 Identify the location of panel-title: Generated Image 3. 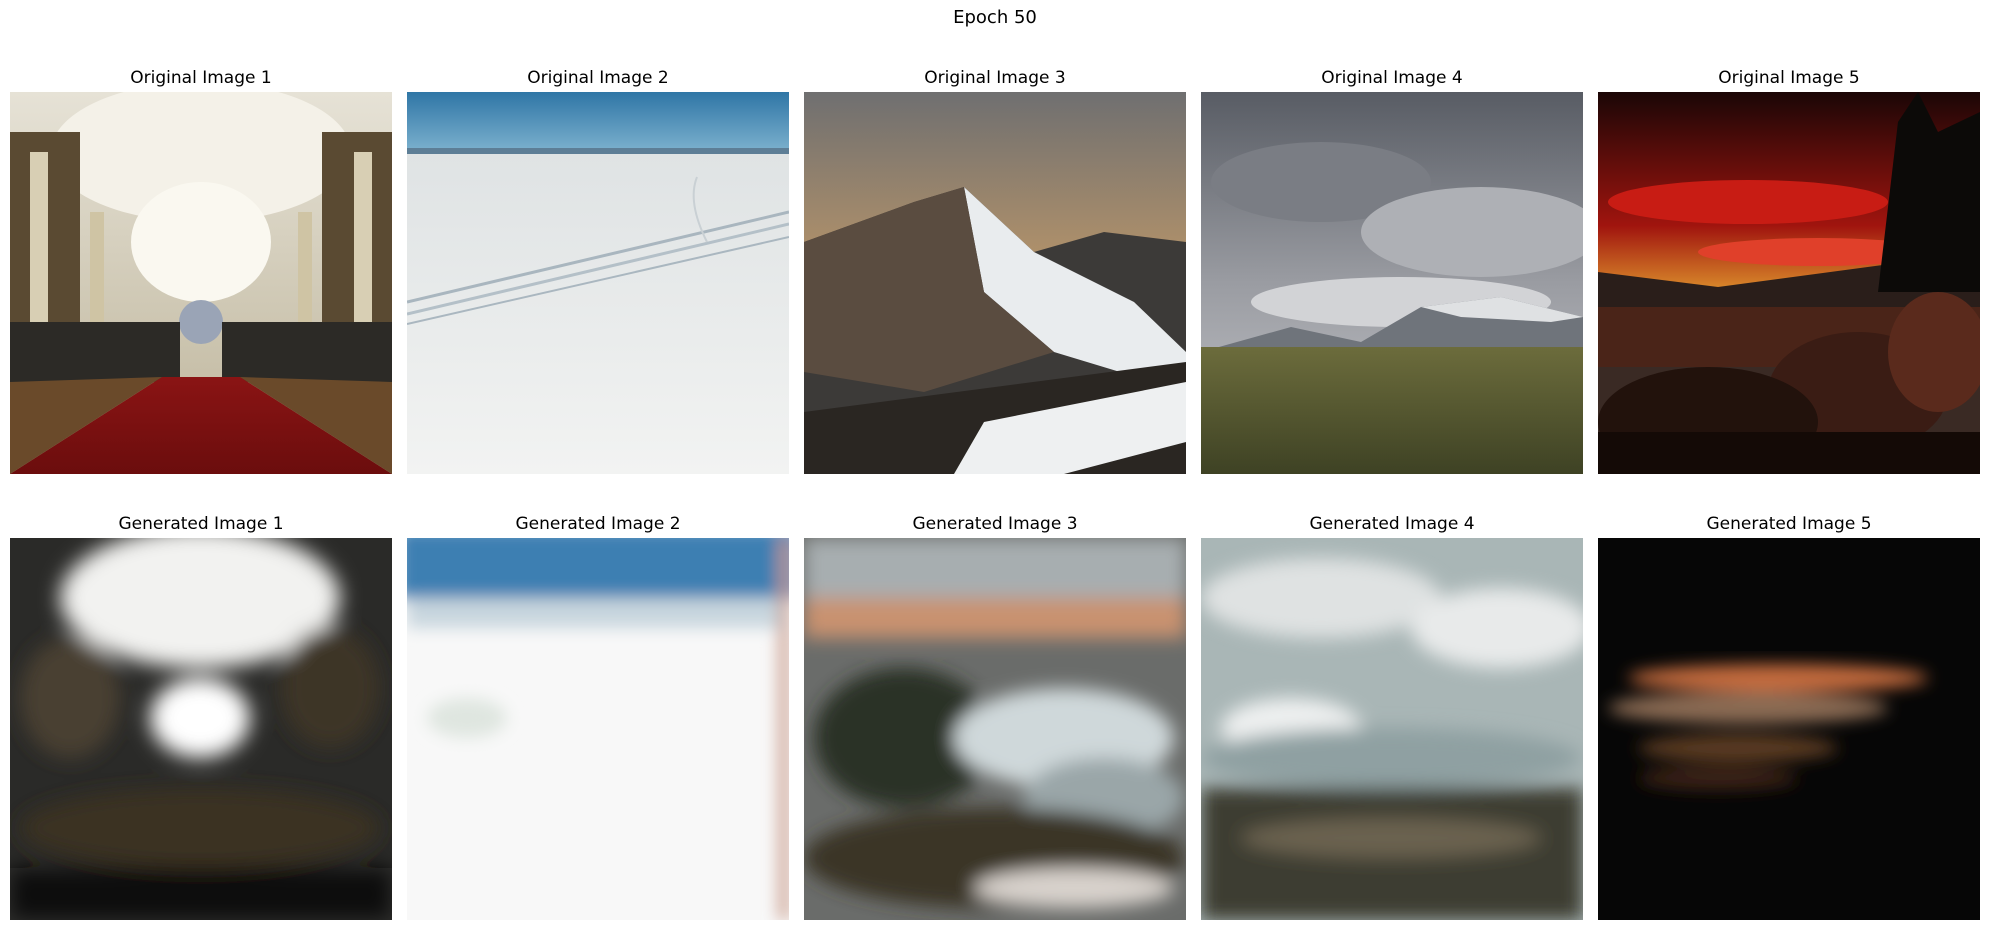
(995, 524).